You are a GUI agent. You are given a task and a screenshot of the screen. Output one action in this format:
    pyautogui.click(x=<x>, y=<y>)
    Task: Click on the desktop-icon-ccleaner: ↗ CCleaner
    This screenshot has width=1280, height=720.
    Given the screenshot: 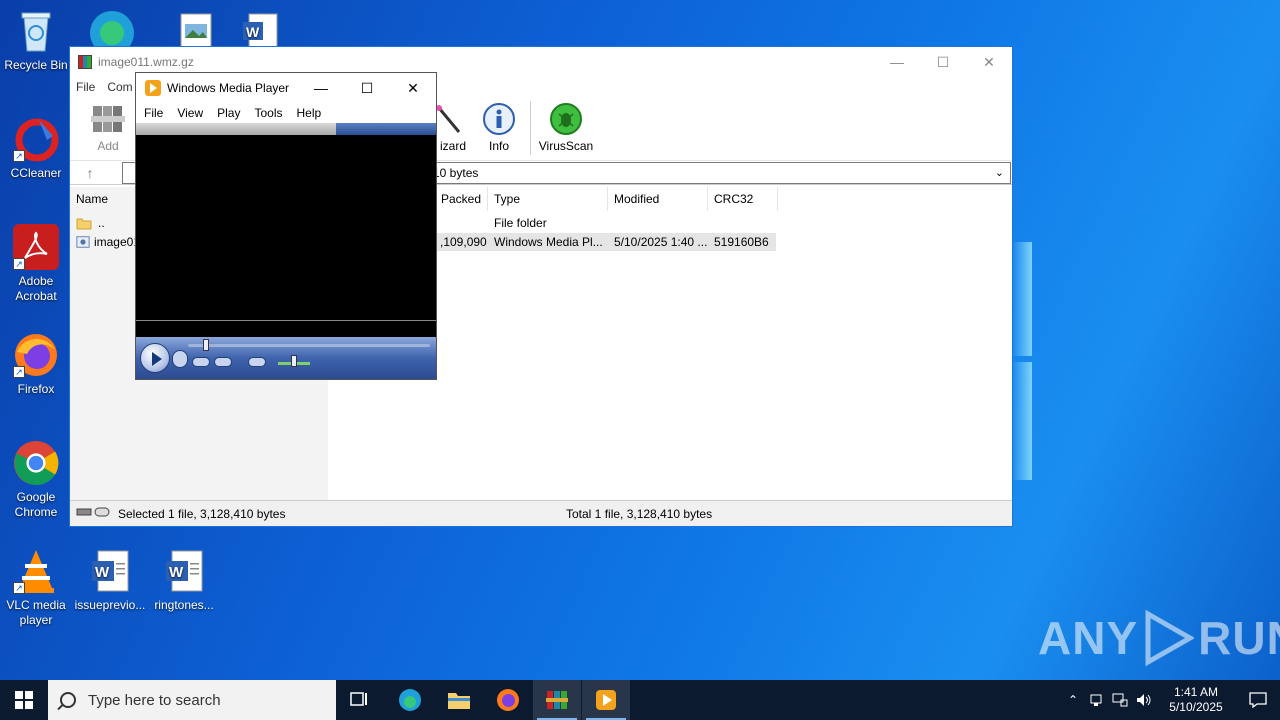 What is the action you would take?
    pyautogui.click(x=36, y=148)
    